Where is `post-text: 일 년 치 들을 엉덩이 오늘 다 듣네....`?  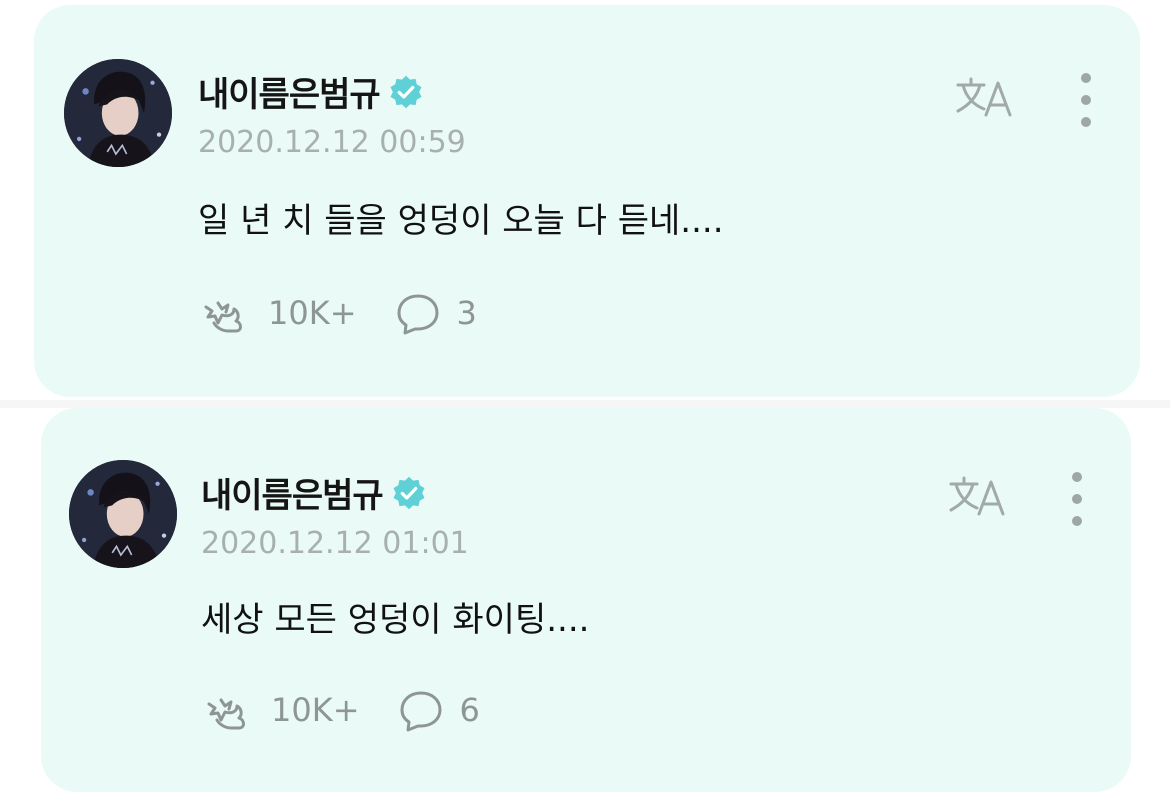 post-text: 일 년 치 들을 엉덩이 오늘 다 듣네.... is located at coordinates (461, 221).